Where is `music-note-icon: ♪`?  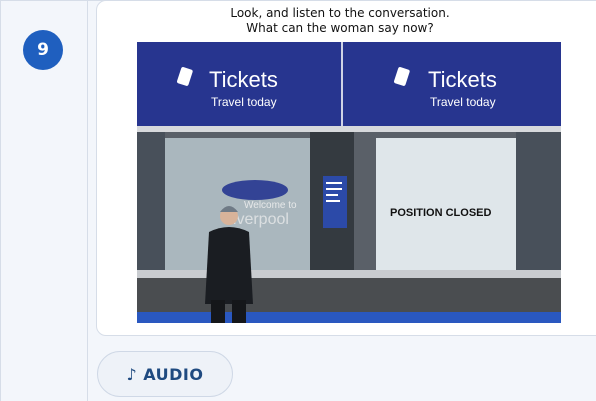
music-note-icon: ♪ is located at coordinates (132, 374).